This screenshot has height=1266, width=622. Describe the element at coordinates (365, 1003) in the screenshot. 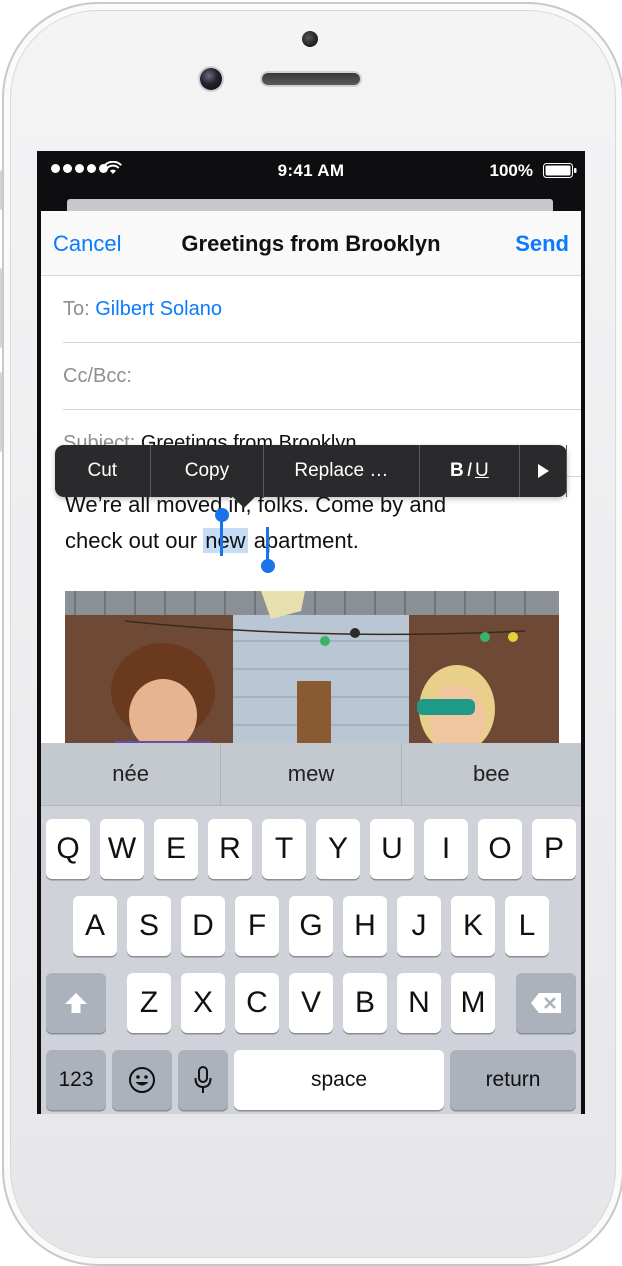

I see `key-b: B` at that location.